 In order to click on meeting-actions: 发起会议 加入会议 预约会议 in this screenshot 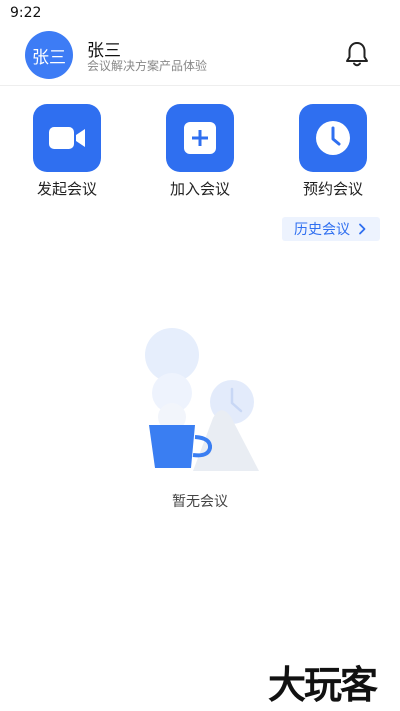, I will do `click(200, 154)`.